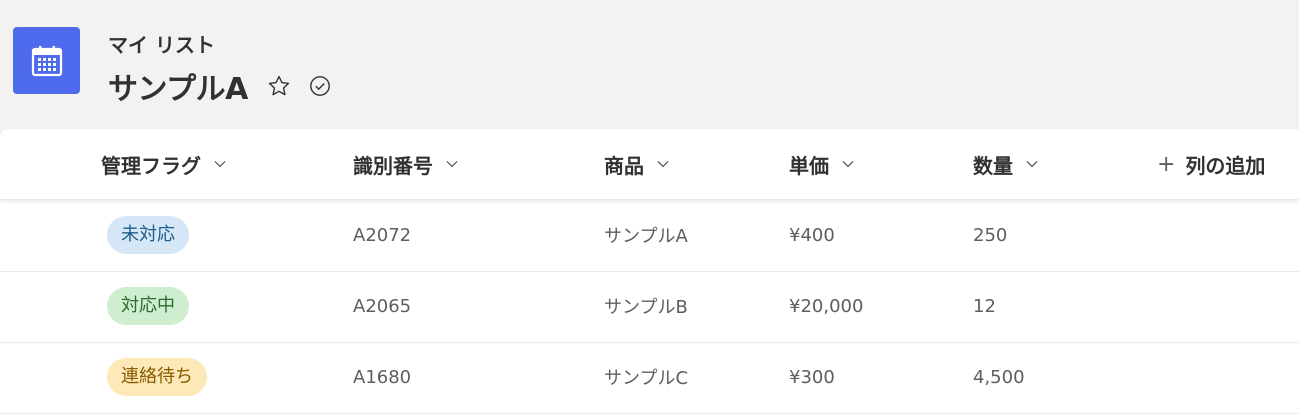 Image resolution: width=1299 pixels, height=414 pixels. What do you see at coordinates (382, 235) in the screenshot?
I see `id-cell: A2072` at bounding box center [382, 235].